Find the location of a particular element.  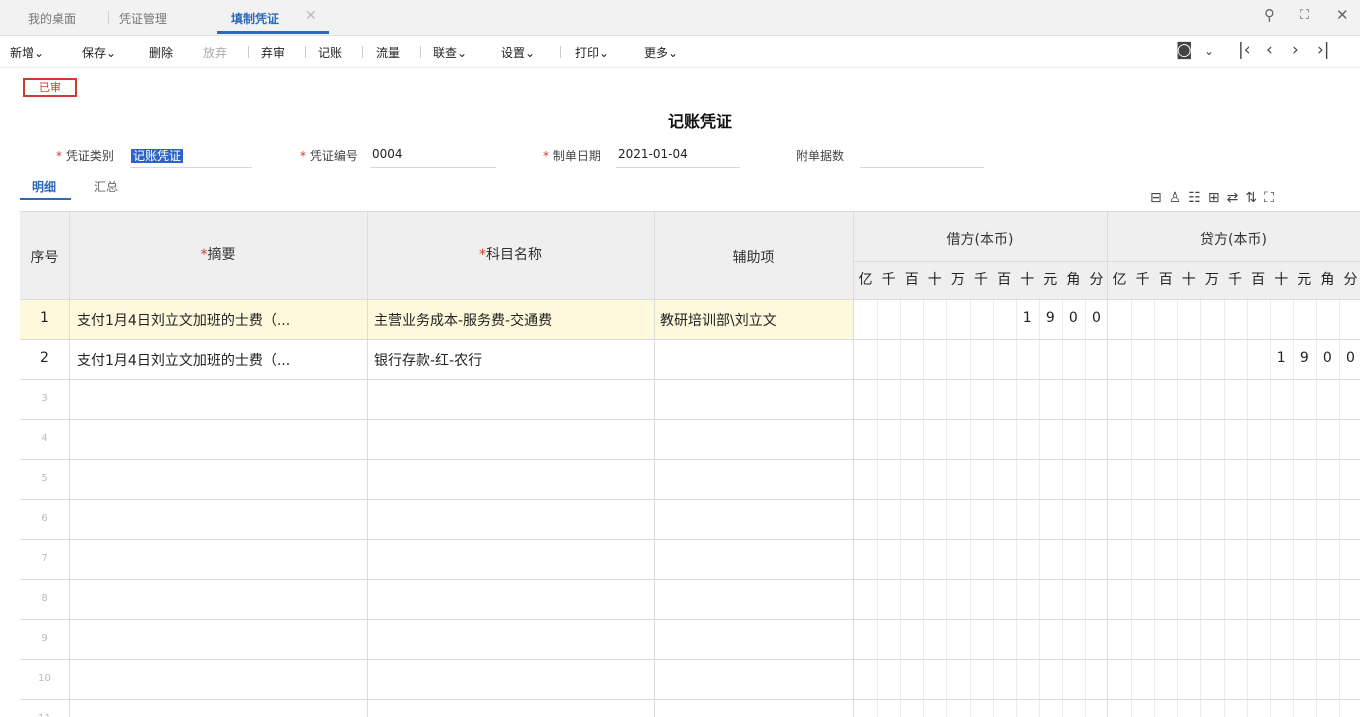

list-icon: ☷ is located at coordinates (1198, 198).